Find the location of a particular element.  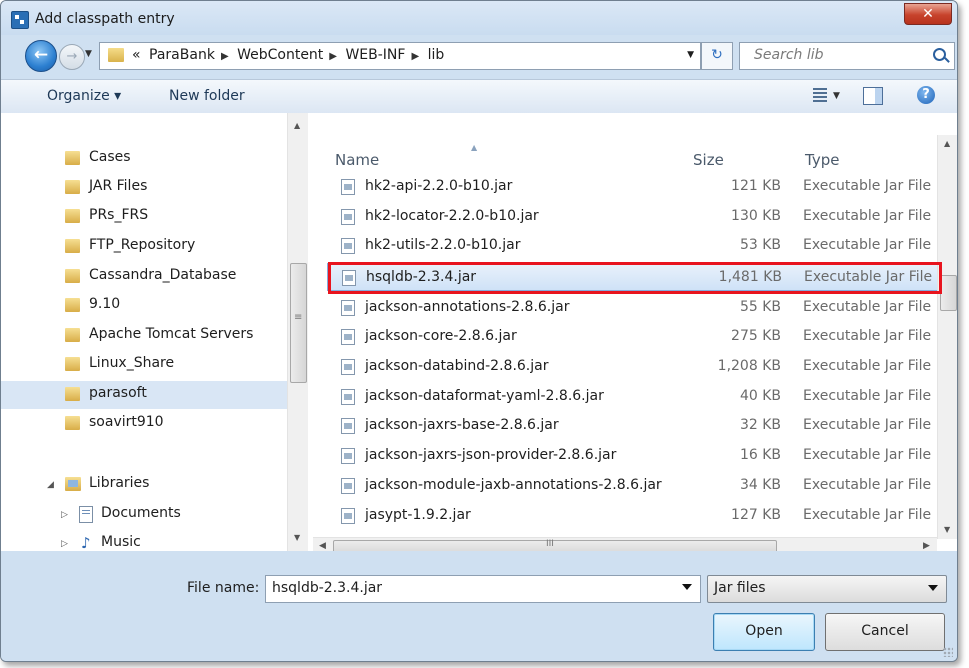

resize-grip-icon is located at coordinates (948, 652).